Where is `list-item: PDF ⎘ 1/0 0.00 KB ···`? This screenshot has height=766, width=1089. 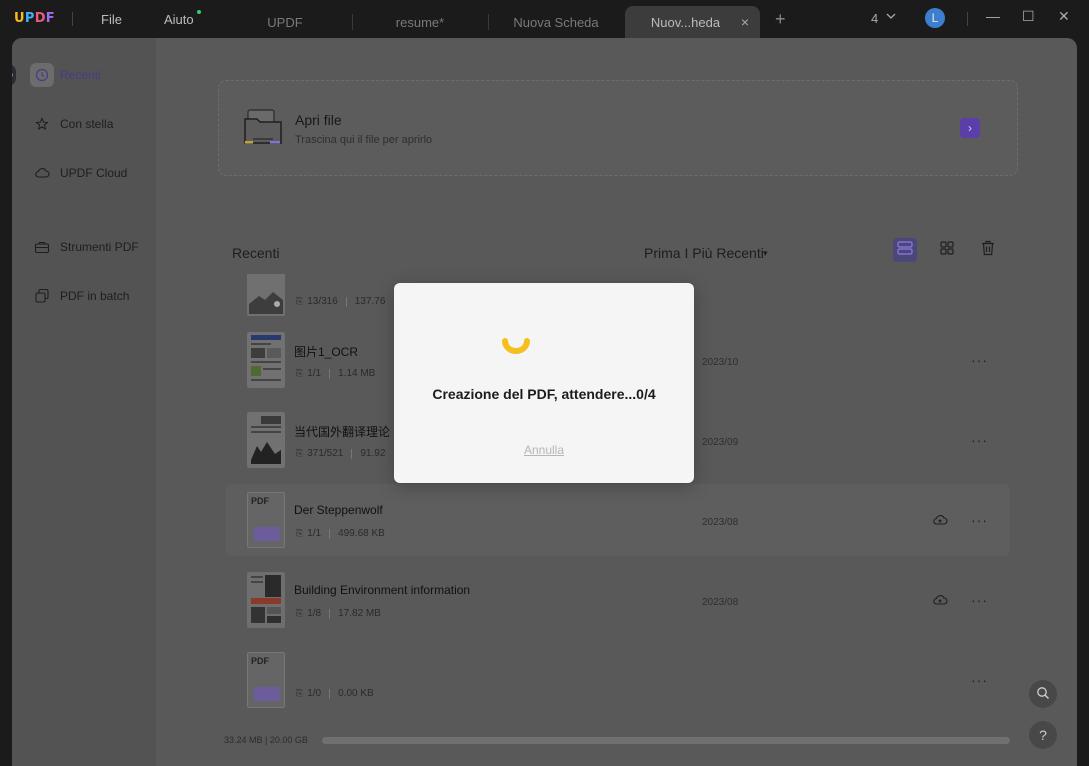 list-item: PDF ⎘ 1/0 0.00 KB ··· is located at coordinates (618, 680).